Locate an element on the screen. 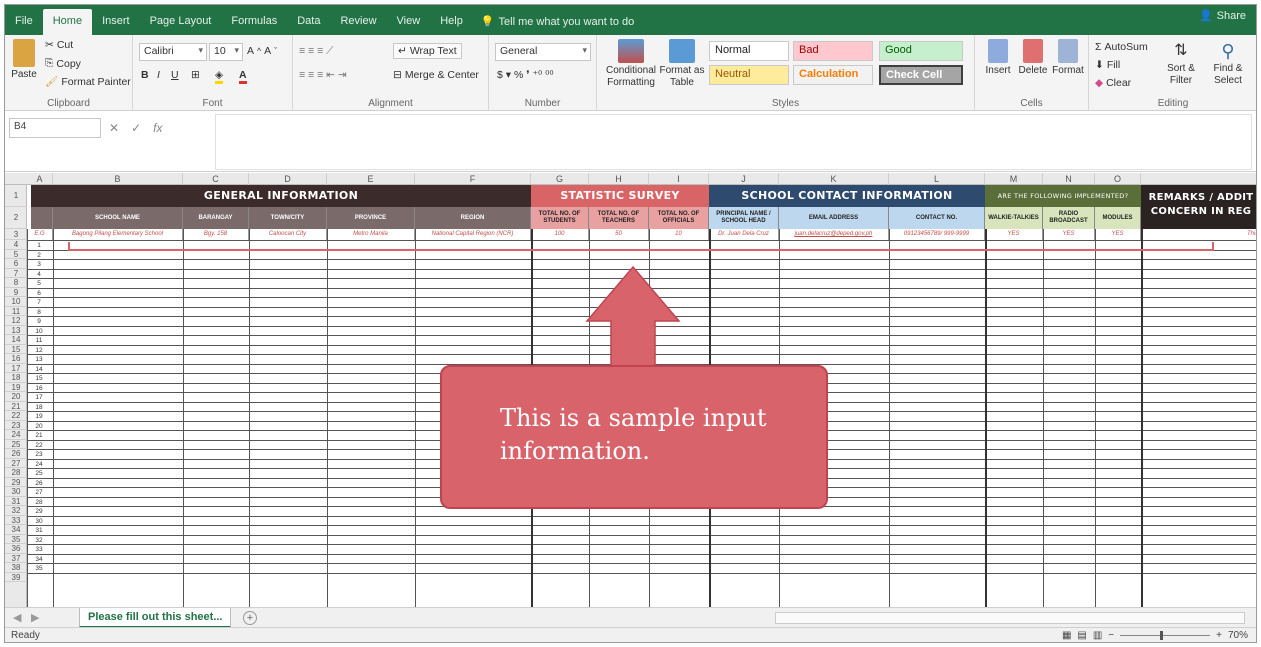 The width and height of the screenshot is (1261, 647). currency-percent-buttons: $ ▾ % ❜ ⁺⁰ ⁰⁰ is located at coordinates (525, 75).